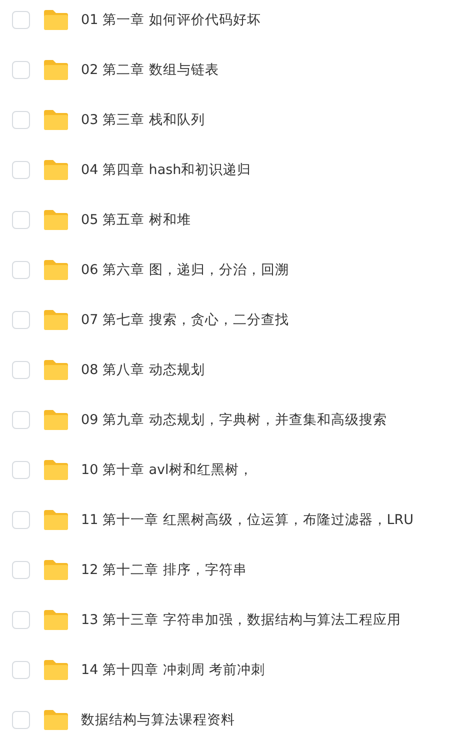 The image size is (465, 735). What do you see at coordinates (167, 470) in the screenshot?
I see `folder-name: 10 第十章 avl树和红黑树，` at bounding box center [167, 470].